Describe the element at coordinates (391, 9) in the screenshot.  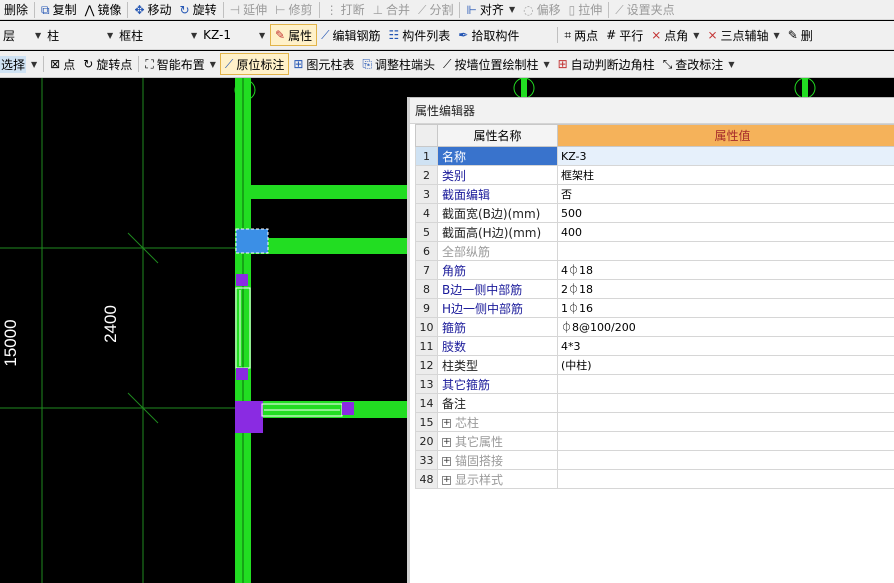
I see `merge-button: ⊥ 合并` at that location.